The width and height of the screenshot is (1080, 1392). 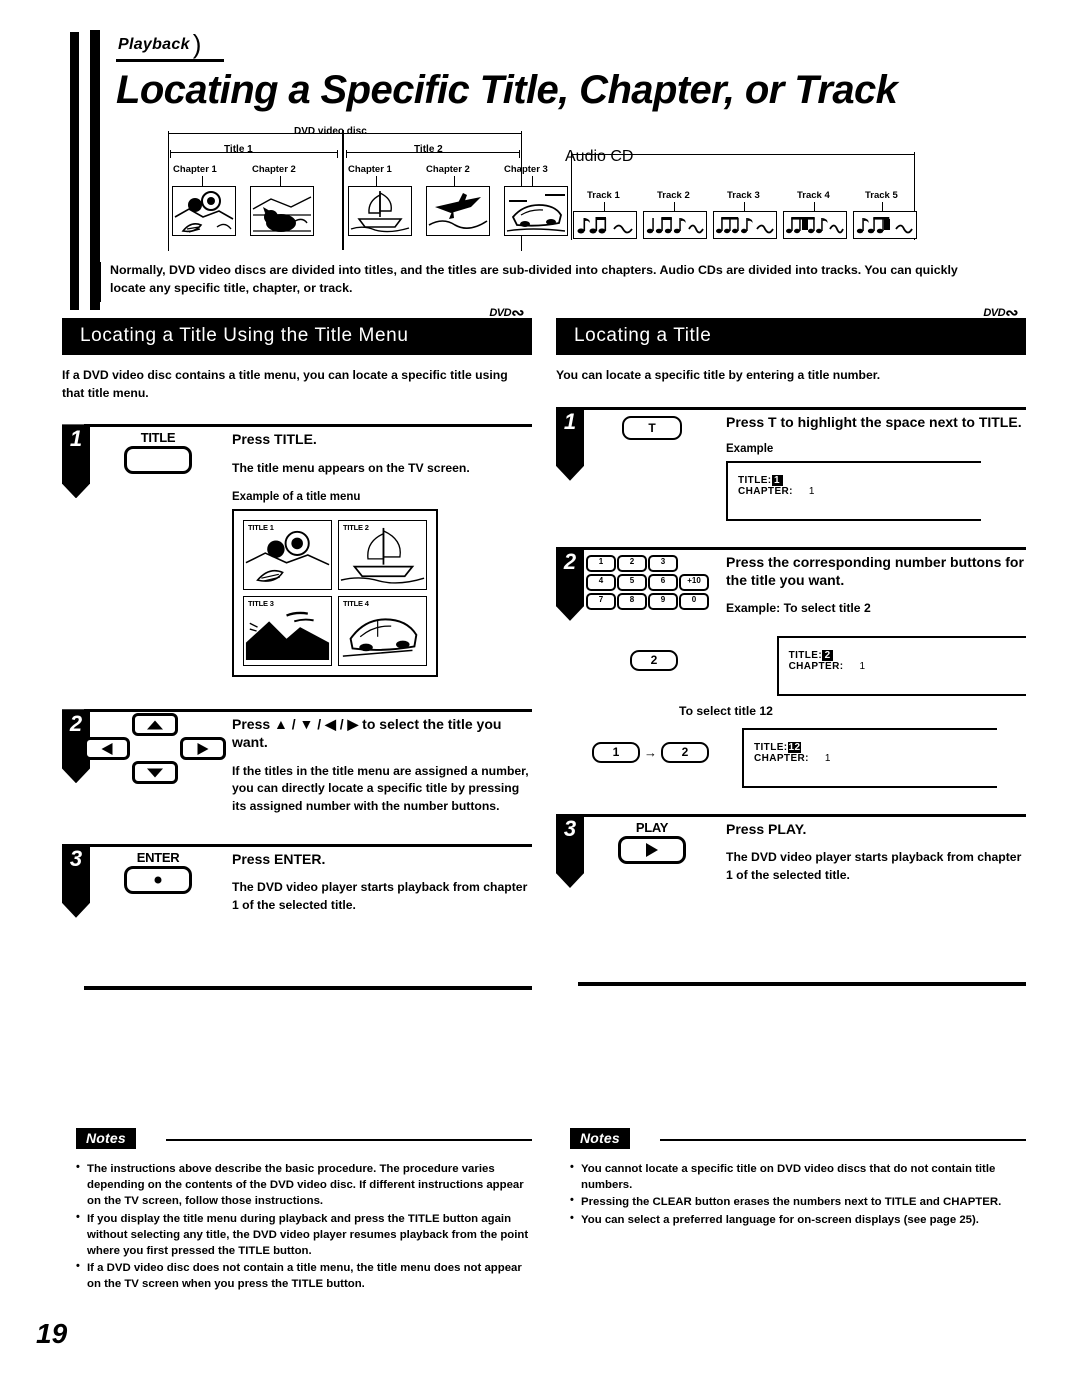 I want to click on osd-display: TITLE: 1 CHAPTER: 1, so click(x=853, y=490).